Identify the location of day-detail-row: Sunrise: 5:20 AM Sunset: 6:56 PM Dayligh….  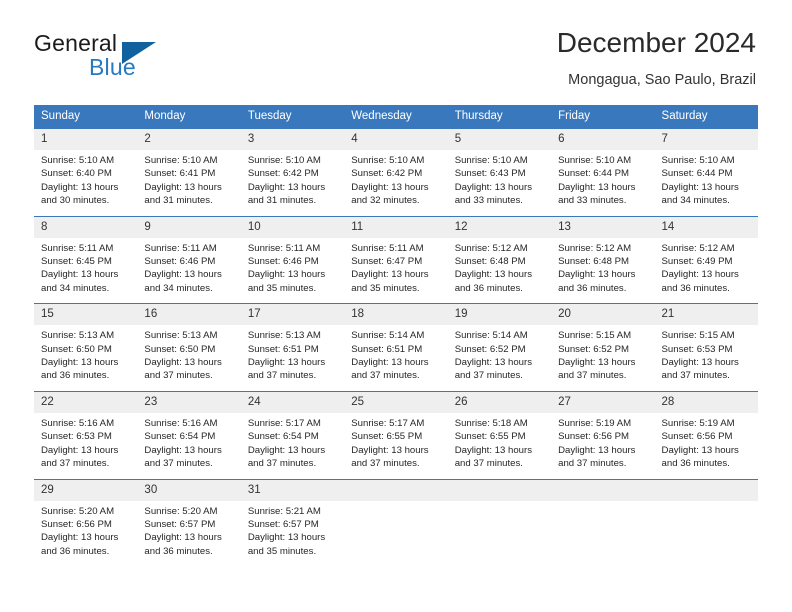
(396, 533).